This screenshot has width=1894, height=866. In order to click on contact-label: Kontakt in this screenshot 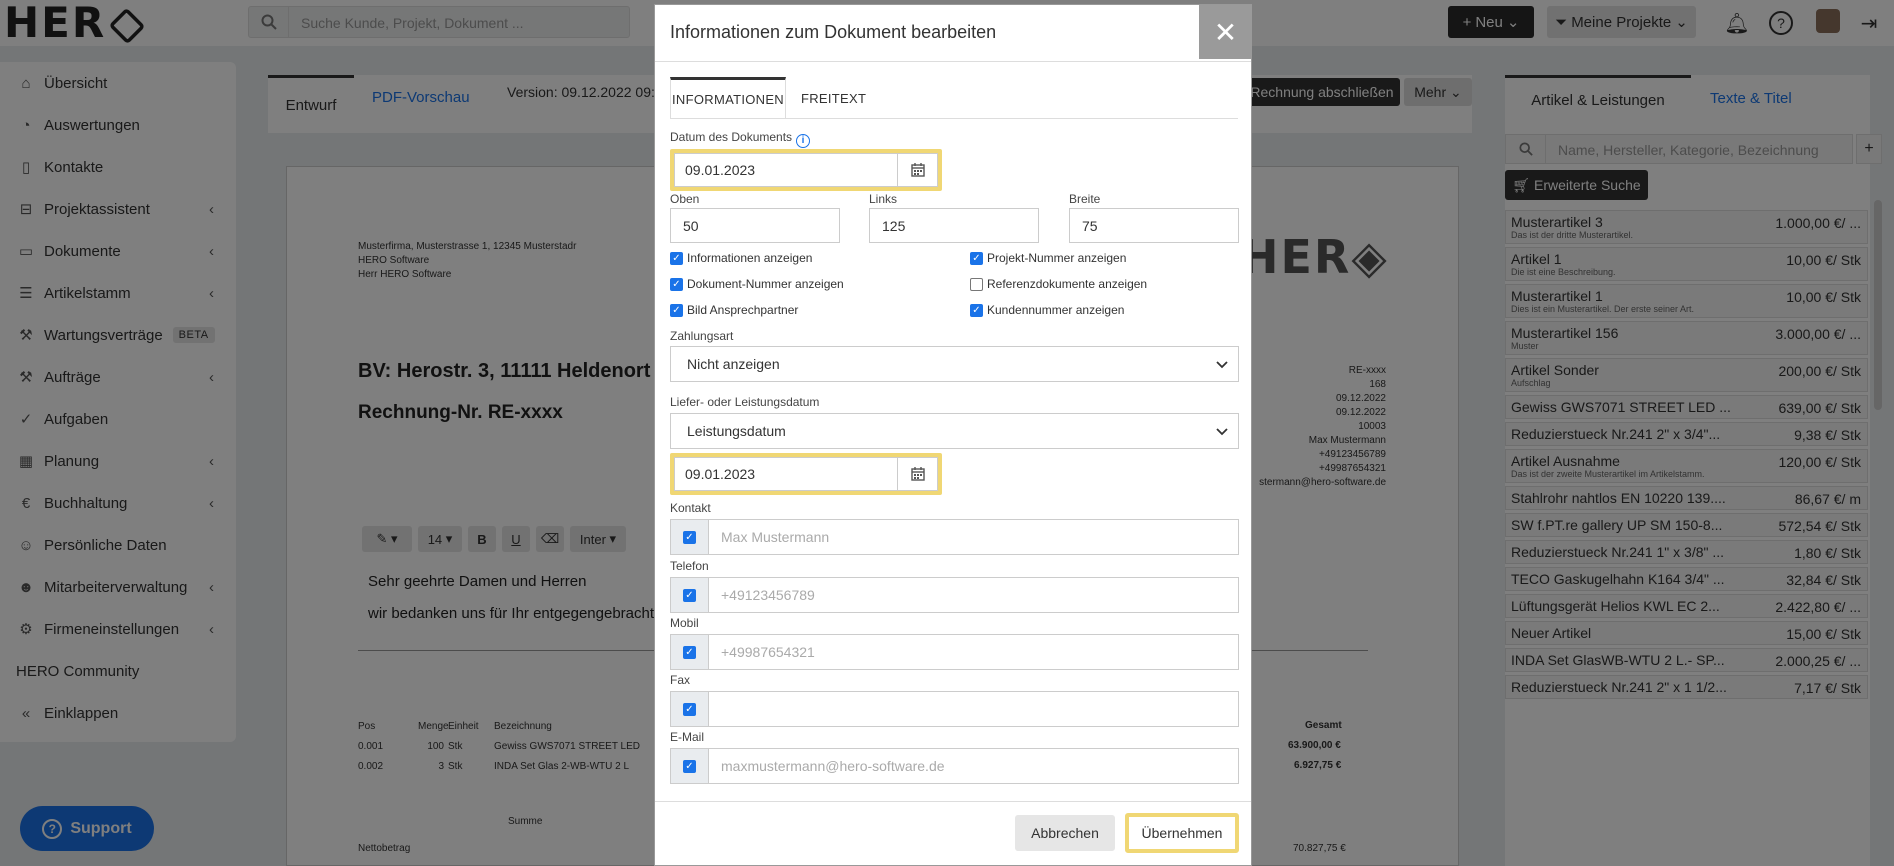, I will do `click(690, 508)`.